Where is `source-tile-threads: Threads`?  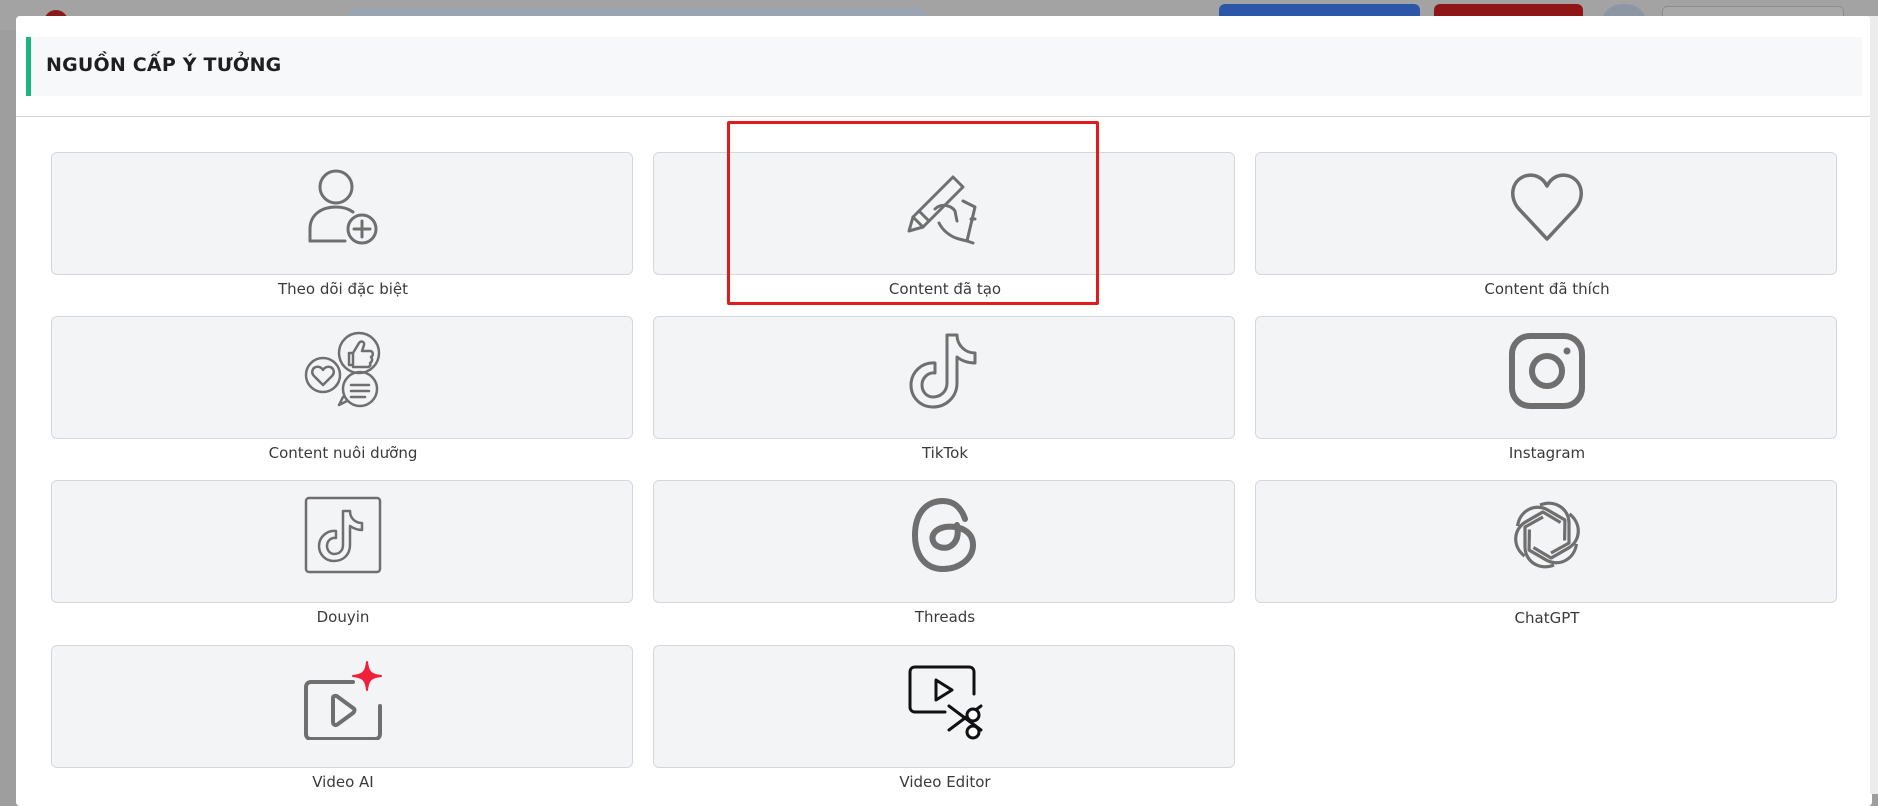 source-tile-threads: Threads is located at coordinates (944, 553).